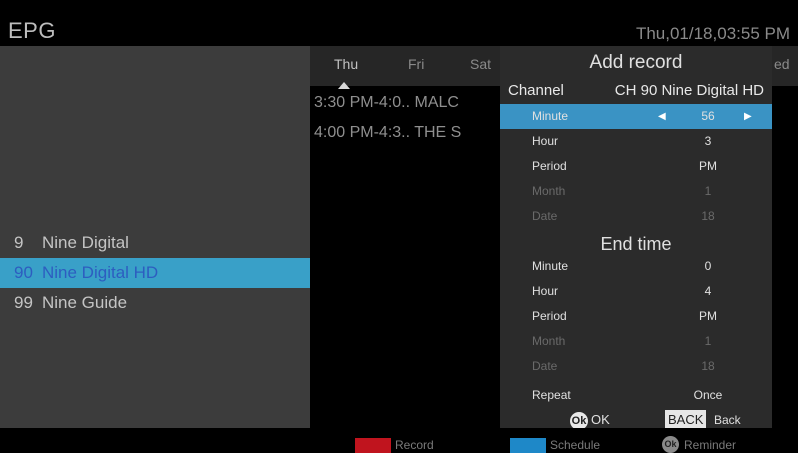  Describe the element at coordinates (344, 85) in the screenshot. I see `selected-day-marker-icon` at that location.